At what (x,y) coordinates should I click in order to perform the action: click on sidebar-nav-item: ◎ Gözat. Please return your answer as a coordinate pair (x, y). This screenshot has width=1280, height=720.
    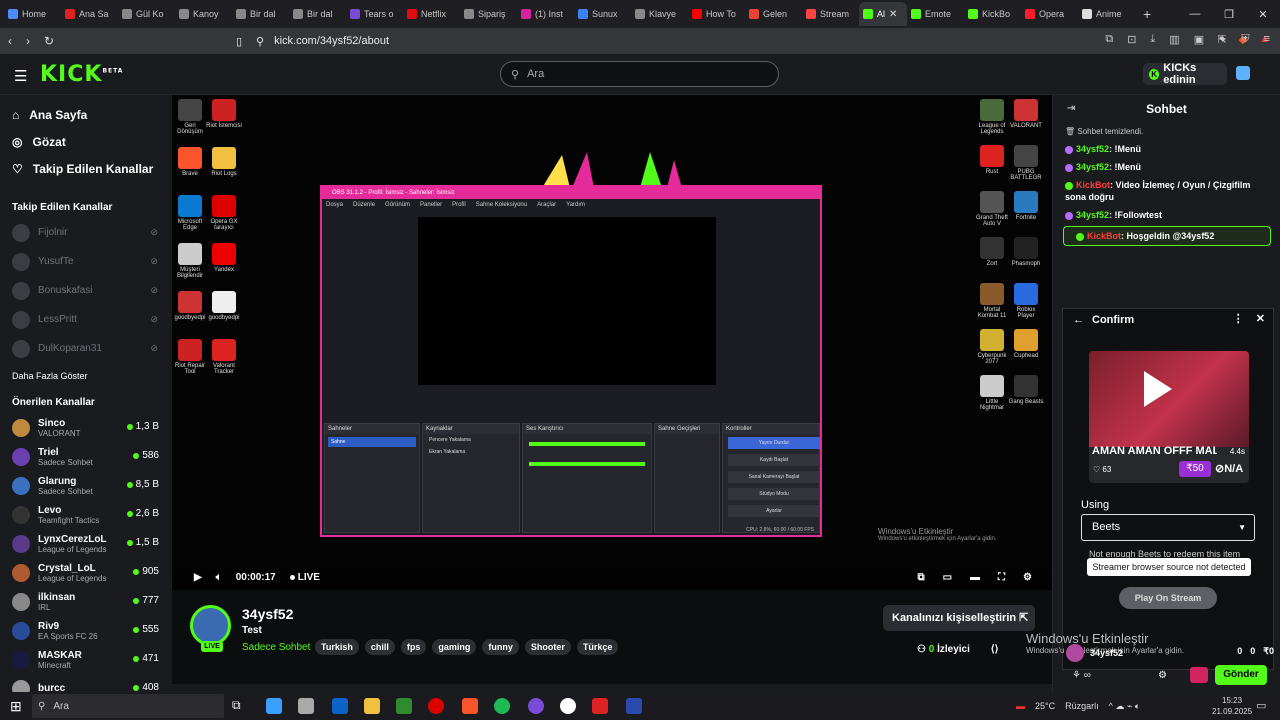
    Looking at the image, I should click on (86, 141).